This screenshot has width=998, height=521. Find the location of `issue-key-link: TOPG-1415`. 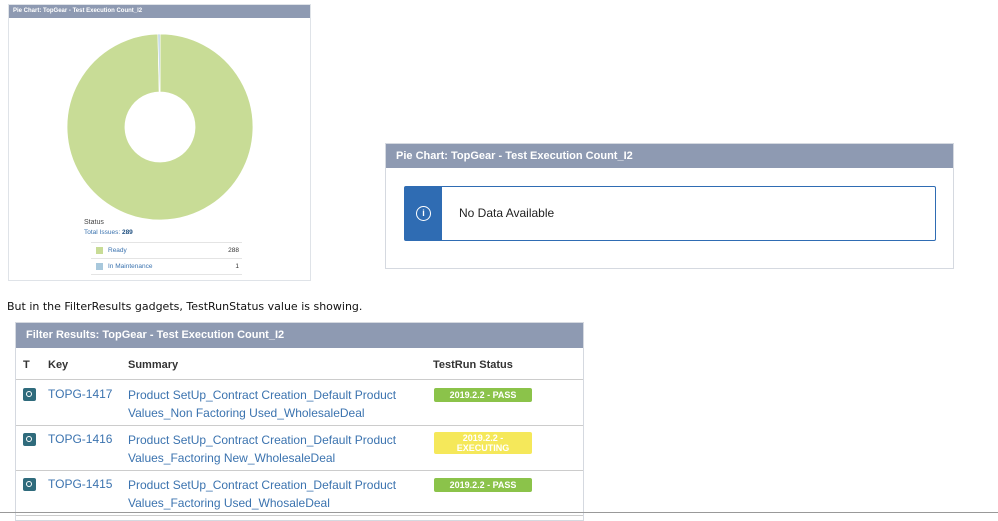

issue-key-link: TOPG-1415 is located at coordinates (80, 484).